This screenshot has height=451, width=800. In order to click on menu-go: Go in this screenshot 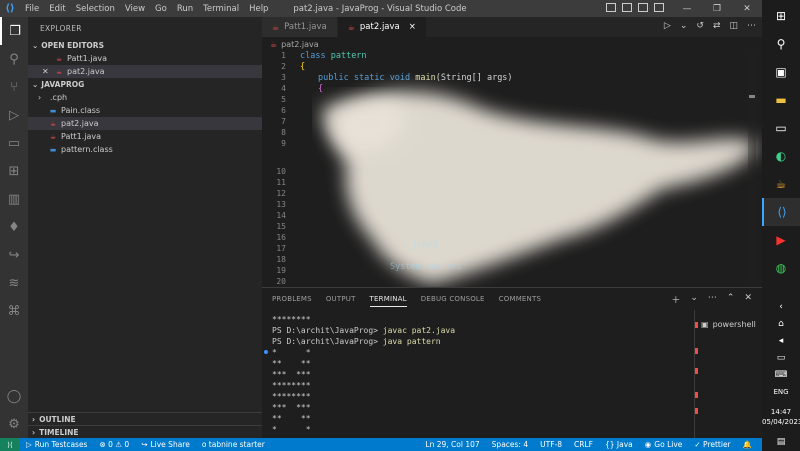, I will do `click(161, 9)`.